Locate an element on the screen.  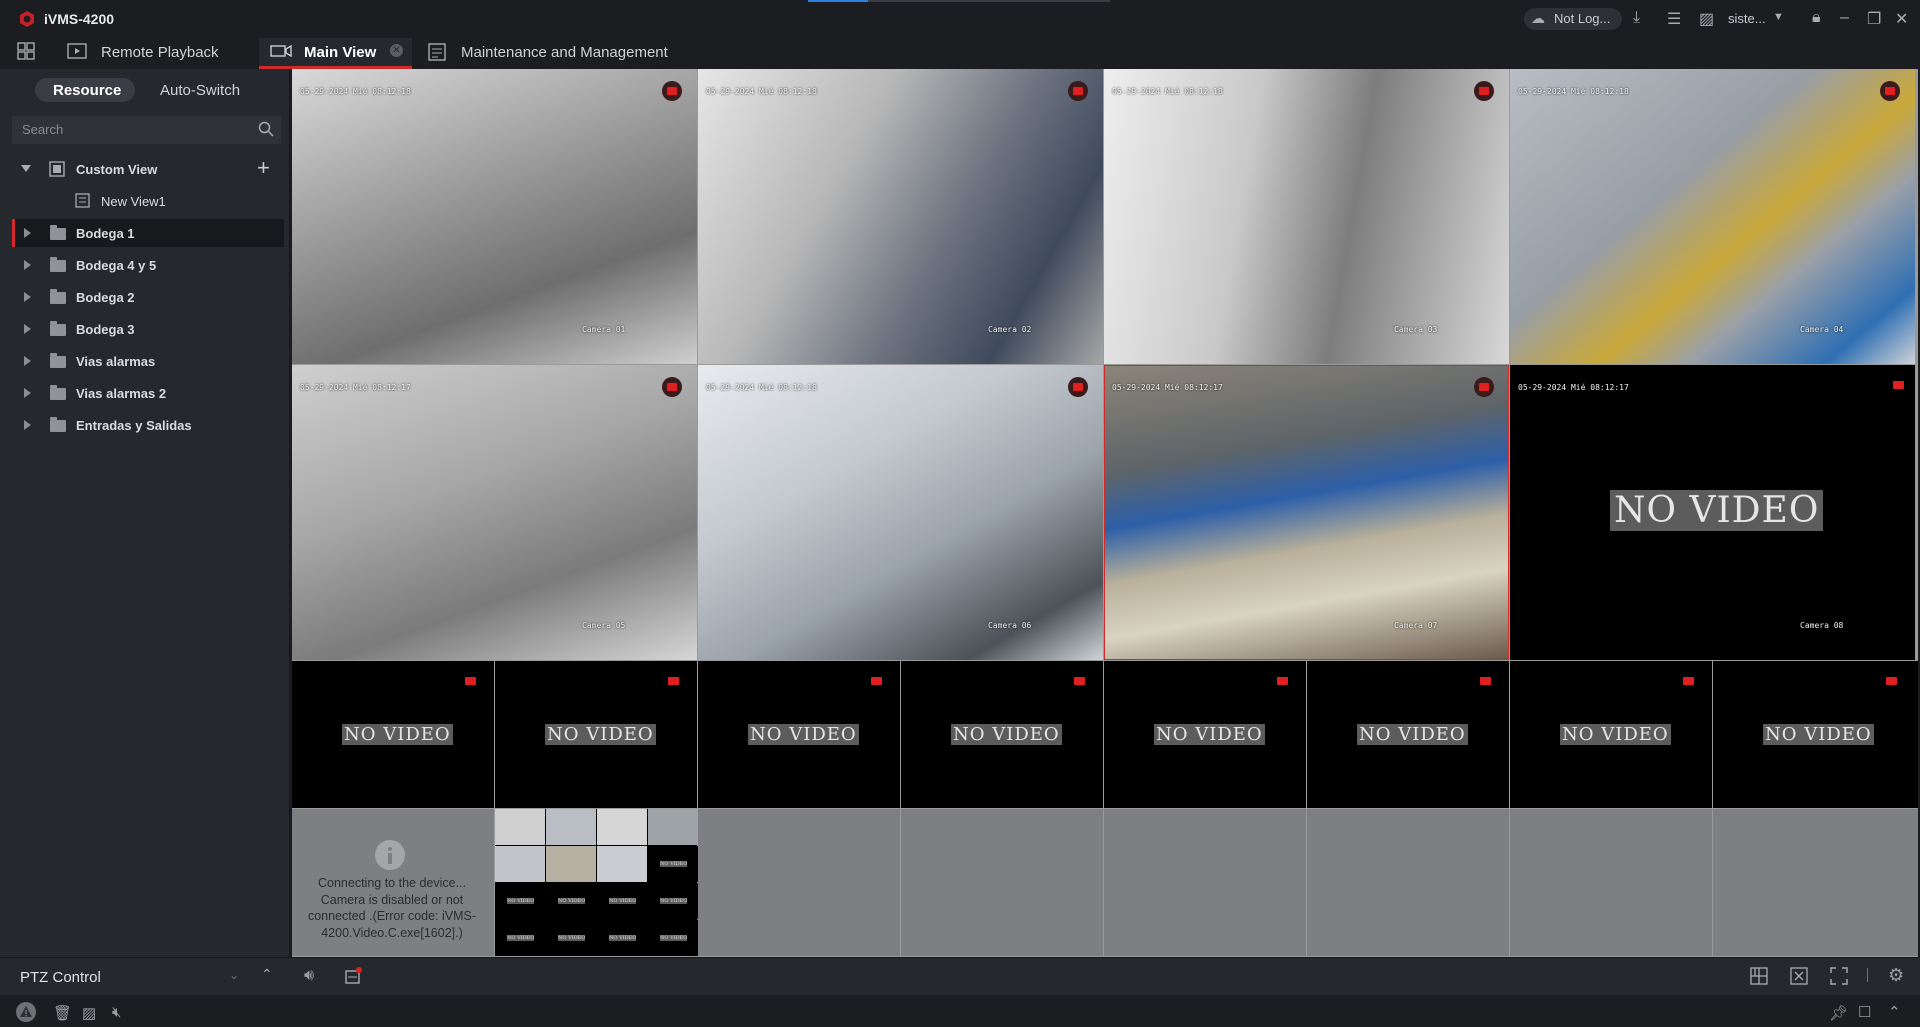
mute-icon: 🔇︎ is located at coordinates (116, 1012).